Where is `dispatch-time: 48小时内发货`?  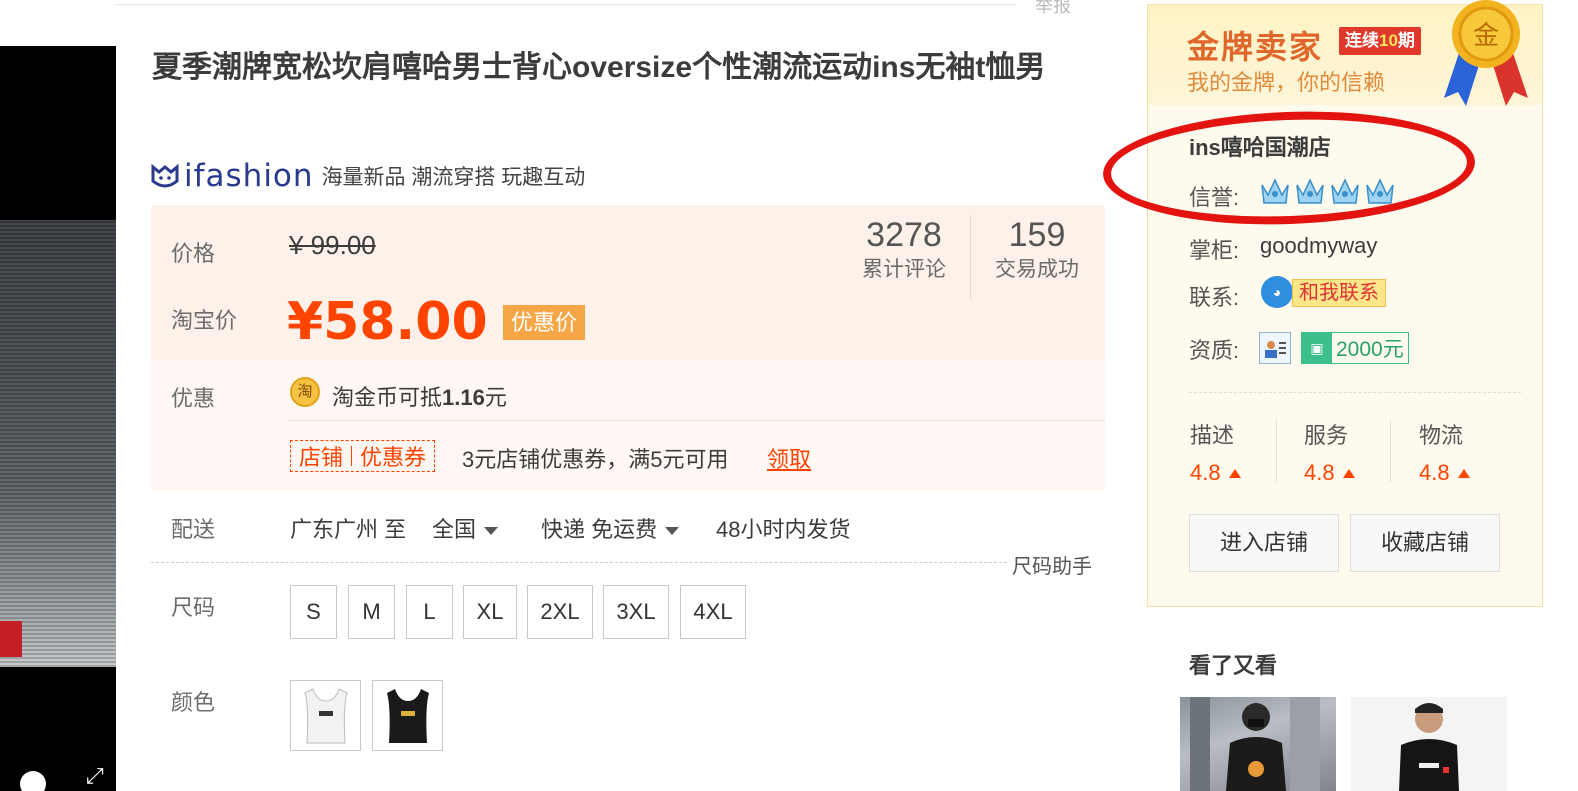 dispatch-time: 48小时内发货 is located at coordinates (783, 529).